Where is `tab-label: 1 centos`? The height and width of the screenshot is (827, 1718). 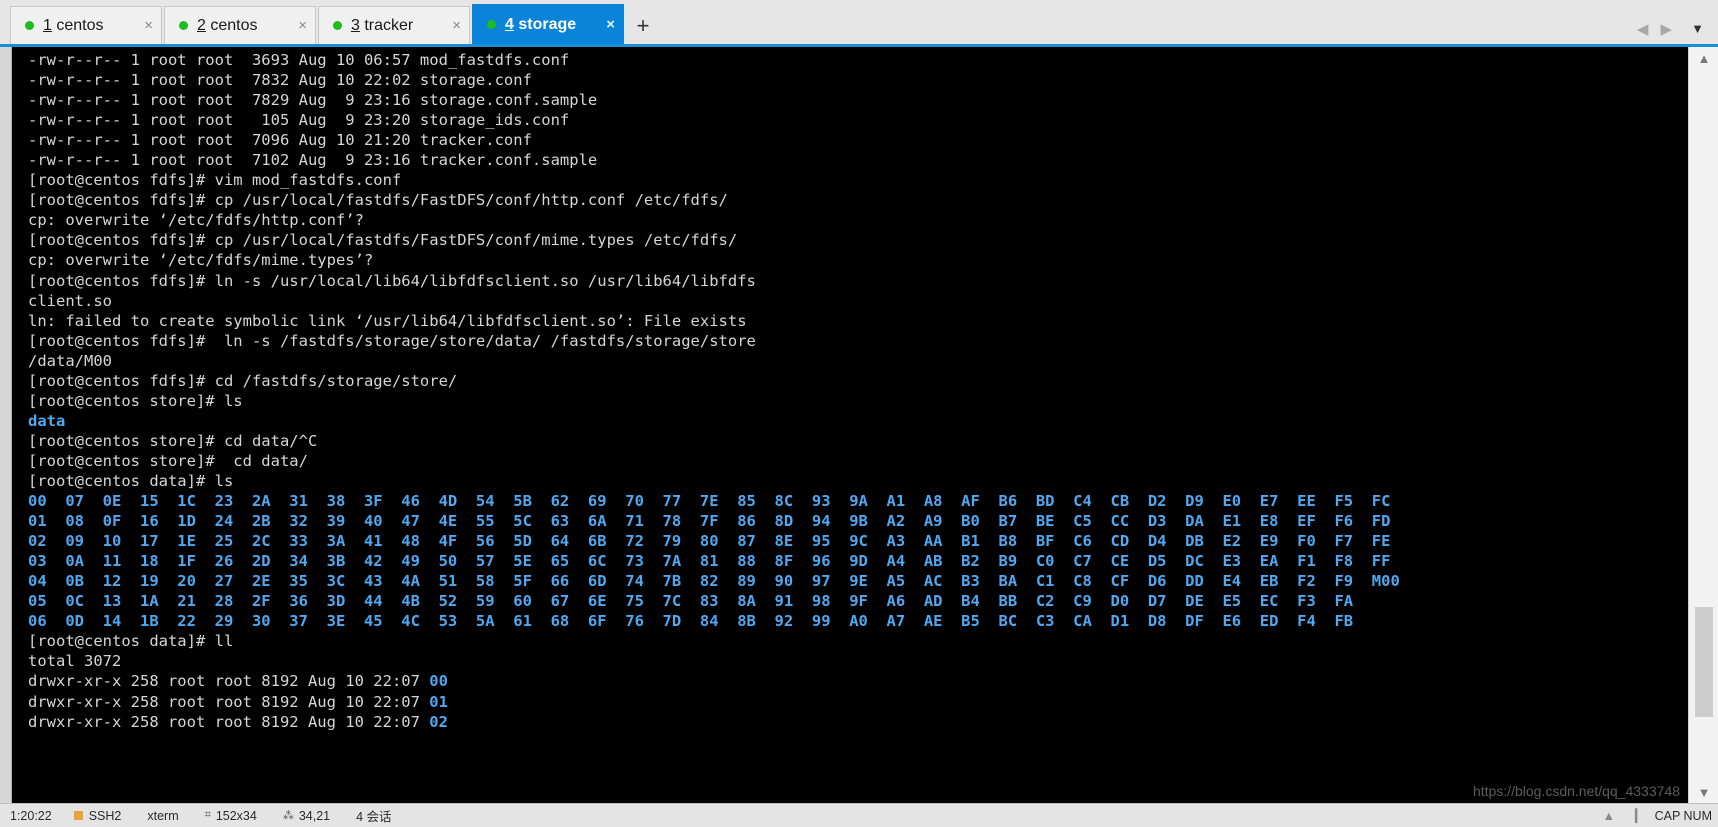
tab-label: 1 centos is located at coordinates (73, 26).